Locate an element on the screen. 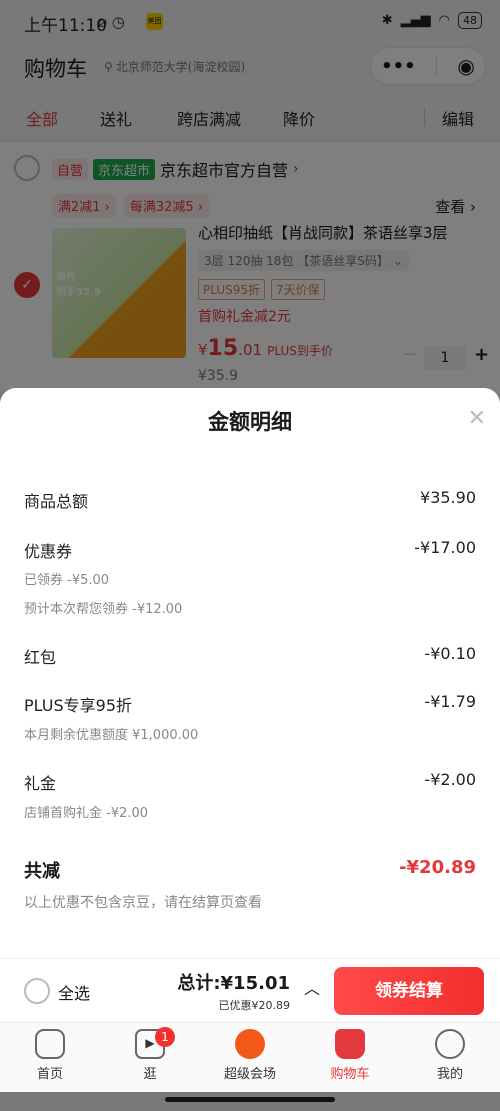 This screenshot has height=1111, width=500. select-all-radio is located at coordinates (37, 991).